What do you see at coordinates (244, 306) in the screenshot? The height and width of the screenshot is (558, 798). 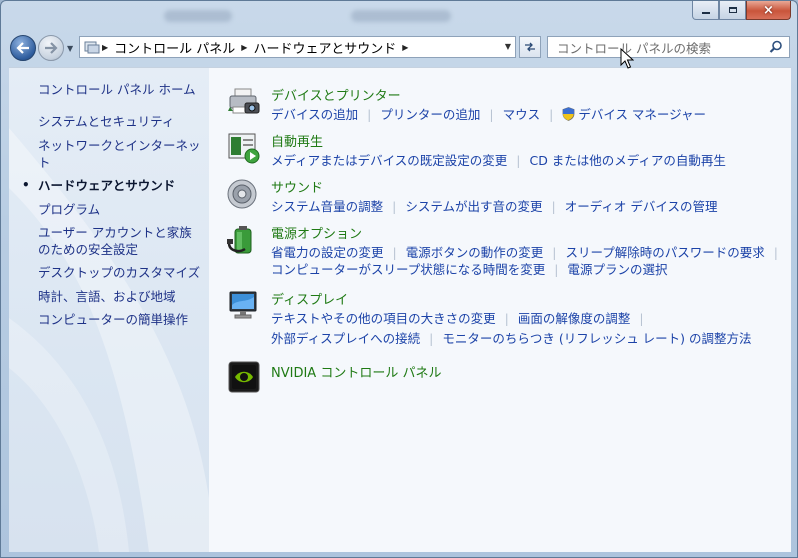 I see `monitor-icon` at bounding box center [244, 306].